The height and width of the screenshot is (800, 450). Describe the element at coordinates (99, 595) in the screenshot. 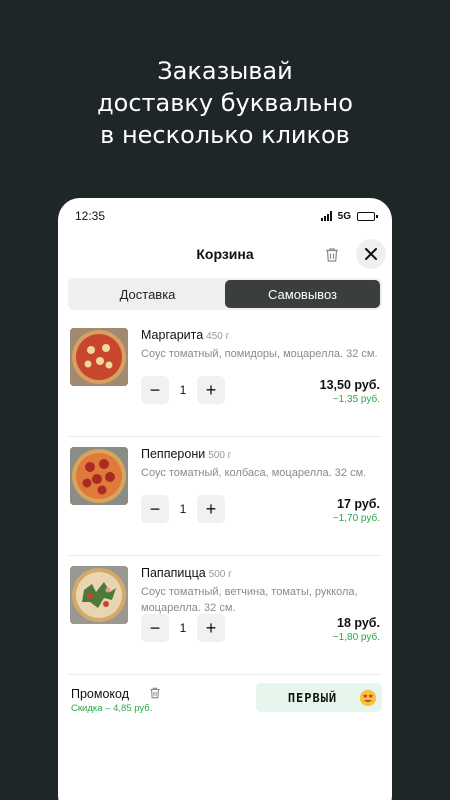

I see `pizza-papapizza-image` at that location.